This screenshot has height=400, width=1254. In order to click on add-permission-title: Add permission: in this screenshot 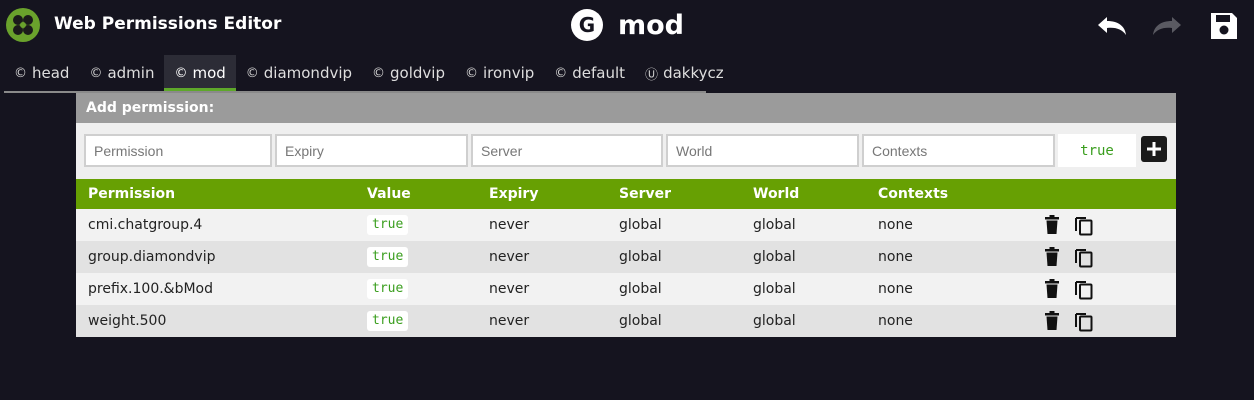, I will do `click(626, 108)`.